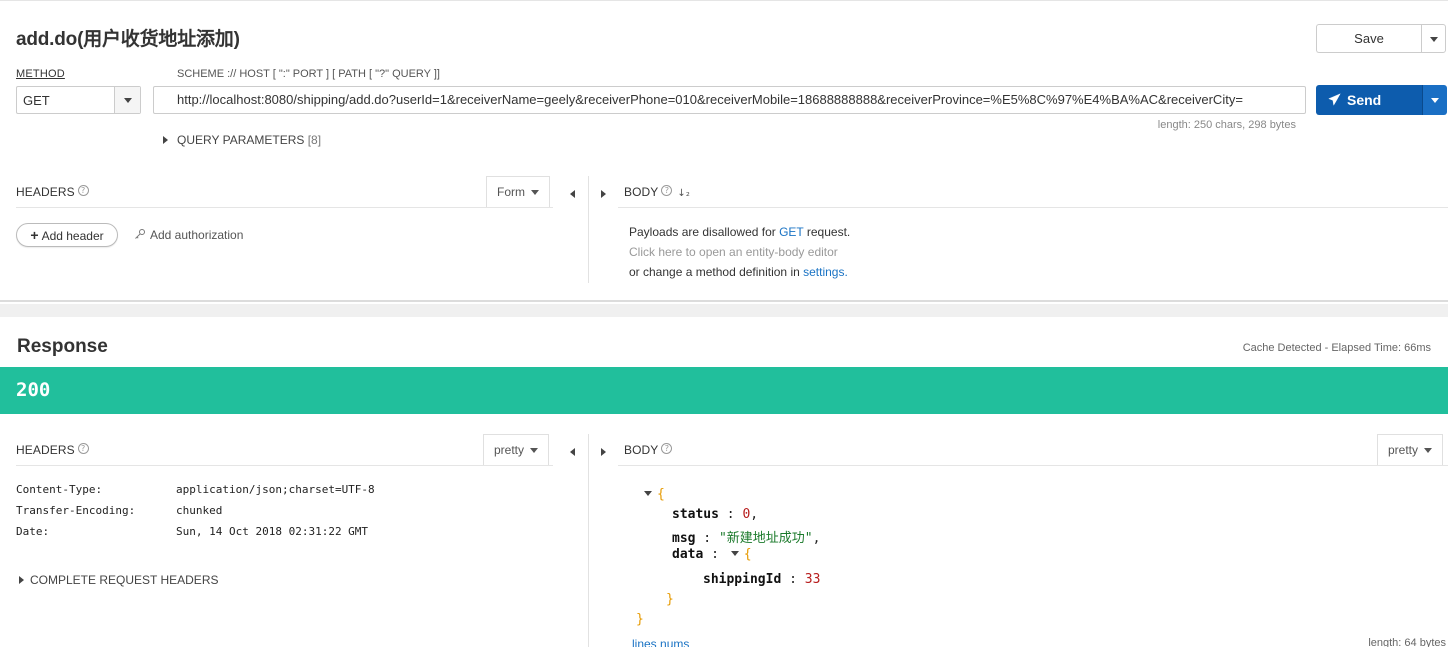 Image resolution: width=1448 pixels, height=647 pixels. Describe the element at coordinates (33, 390) in the screenshot. I see `status-code: 200` at that location.